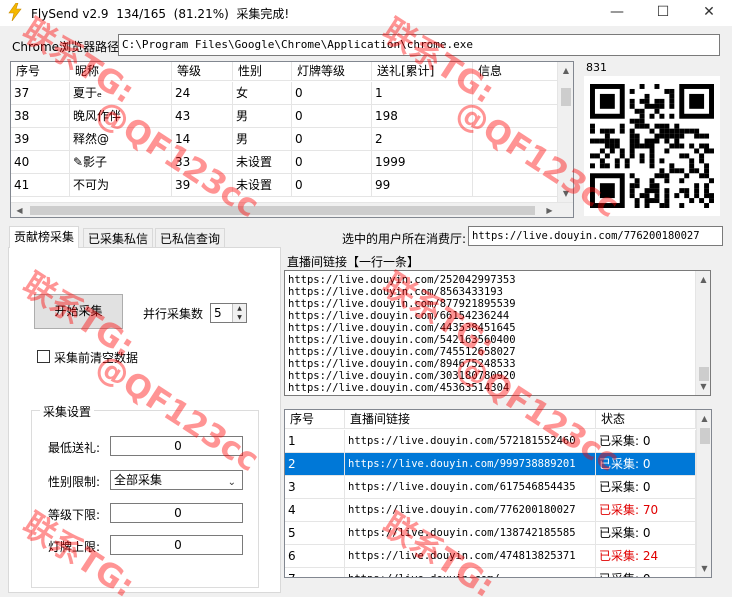 Image resolution: width=732 pixels, height=597 pixels. I want to click on live-cell-link: https://live.douyin.com/617546854435, so click(470, 487).